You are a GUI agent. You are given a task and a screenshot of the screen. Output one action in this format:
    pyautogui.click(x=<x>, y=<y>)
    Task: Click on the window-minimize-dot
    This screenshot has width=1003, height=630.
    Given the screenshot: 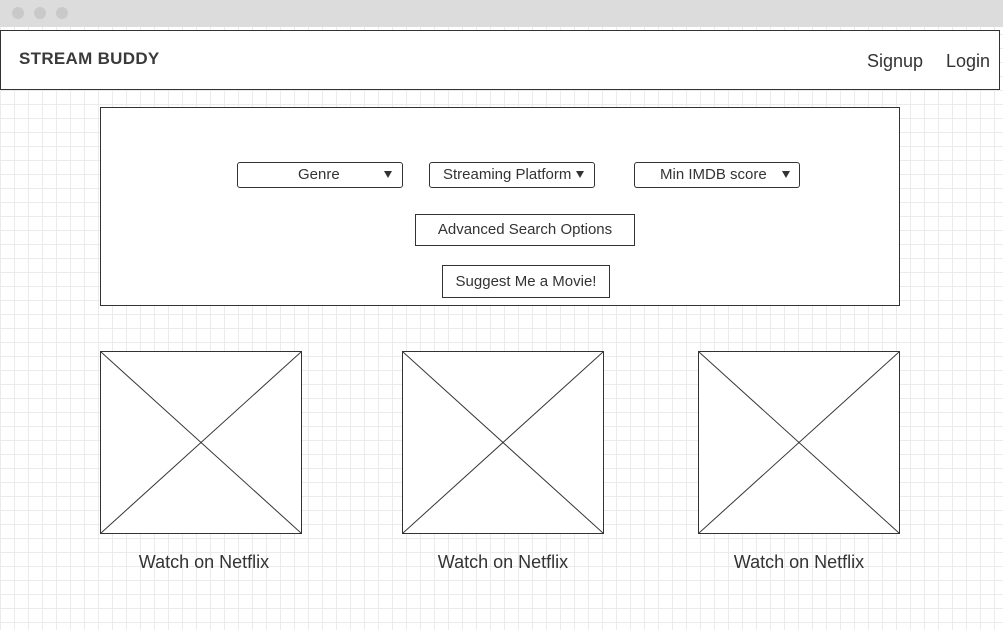 What is the action you would take?
    pyautogui.click(x=40, y=13)
    